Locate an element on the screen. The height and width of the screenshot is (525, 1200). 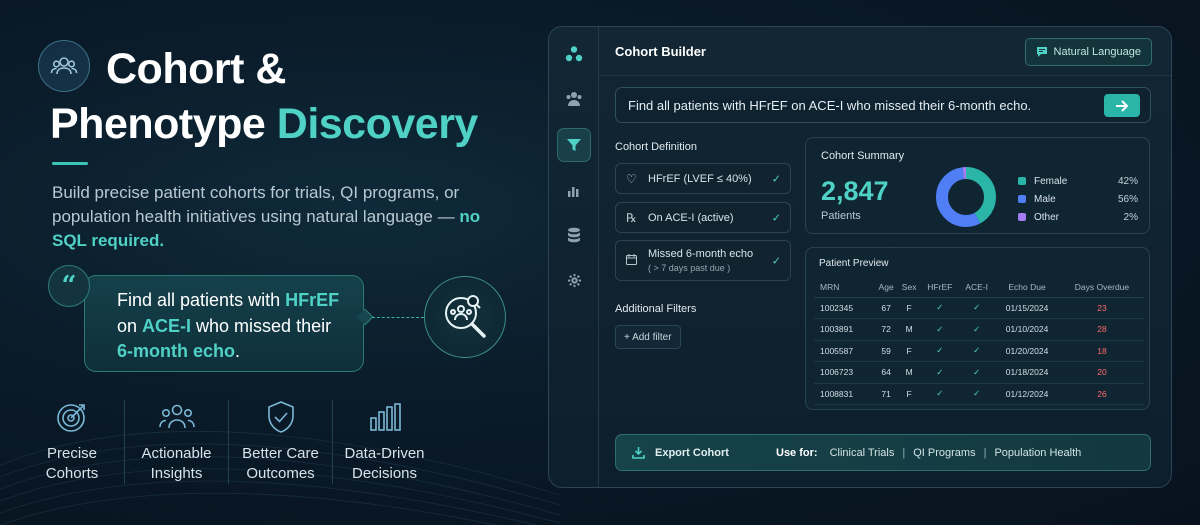
quote-highlight-acei: ACE-I is located at coordinates (167, 325).